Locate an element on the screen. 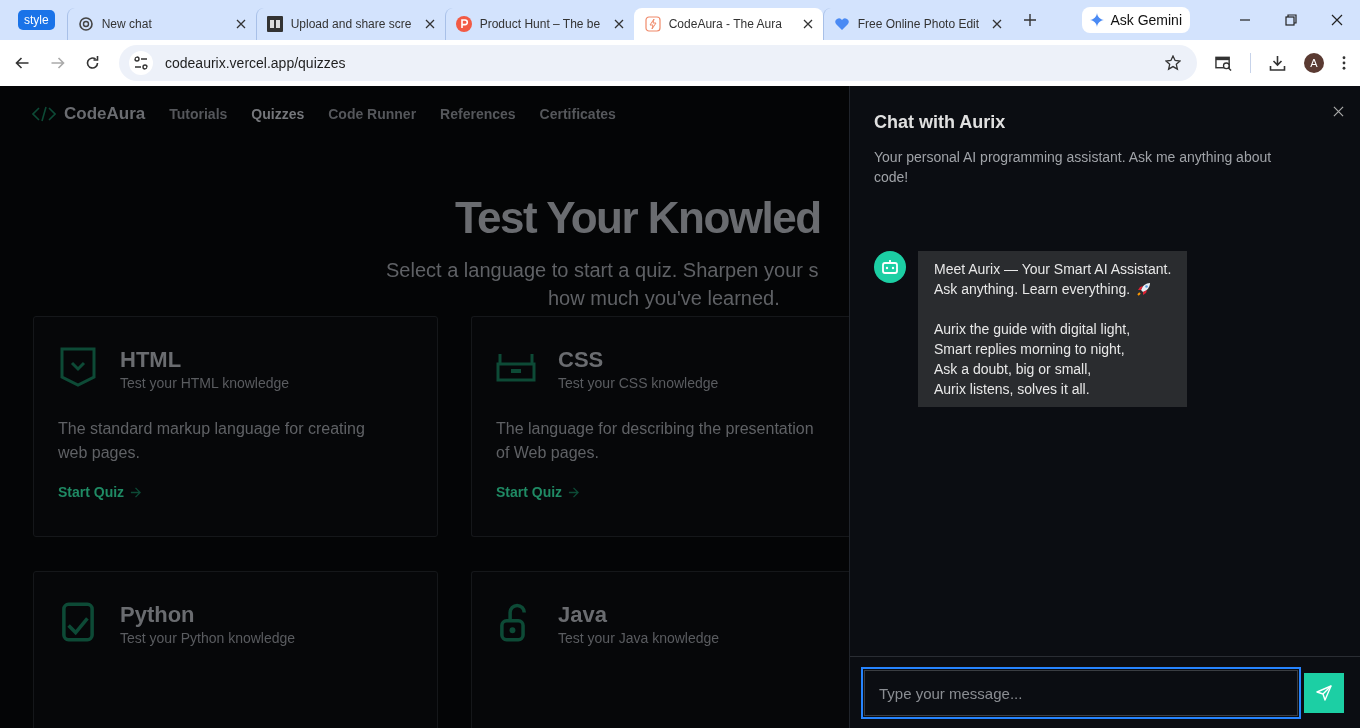 The width and height of the screenshot is (1360, 728). card-description: The standard markup language for creating web pages. is located at coordinates (212, 441).